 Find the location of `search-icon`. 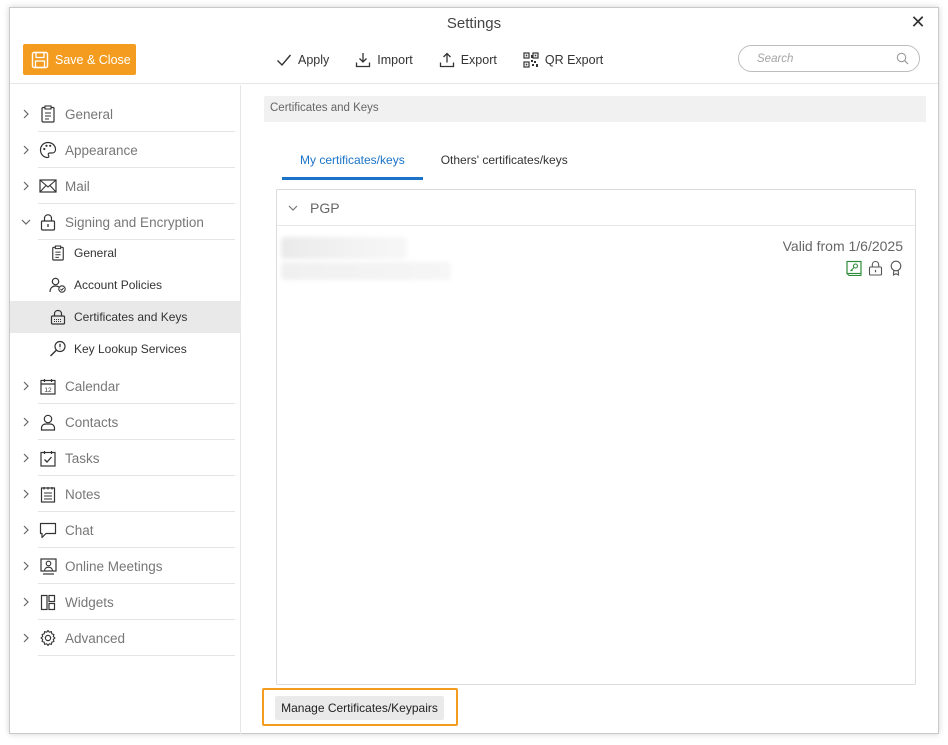

search-icon is located at coordinates (902, 58).